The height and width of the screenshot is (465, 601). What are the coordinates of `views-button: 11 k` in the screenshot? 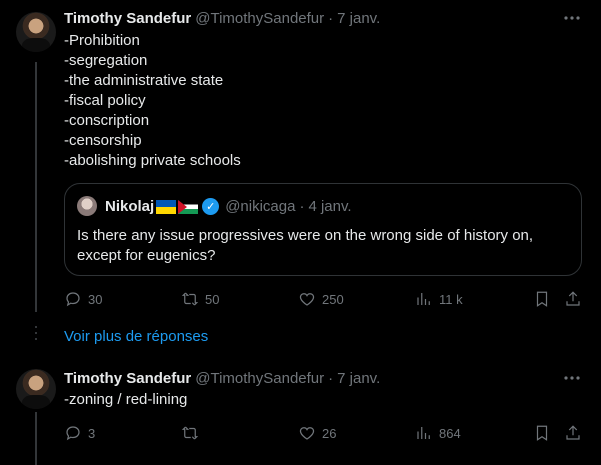 It's located at (439, 299).